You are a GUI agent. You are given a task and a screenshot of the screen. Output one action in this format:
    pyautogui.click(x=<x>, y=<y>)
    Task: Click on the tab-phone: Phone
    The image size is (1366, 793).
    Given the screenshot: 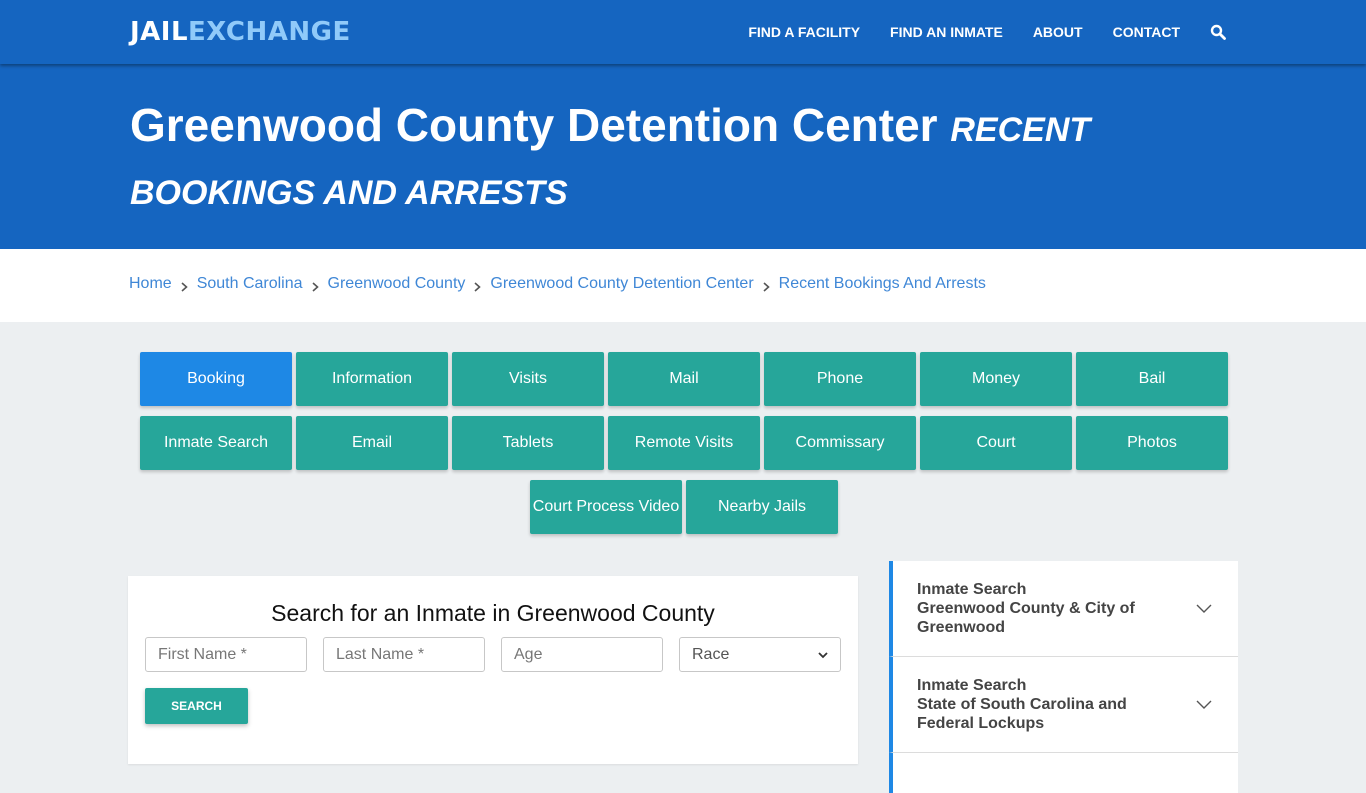 What is the action you would take?
    pyautogui.click(x=840, y=379)
    